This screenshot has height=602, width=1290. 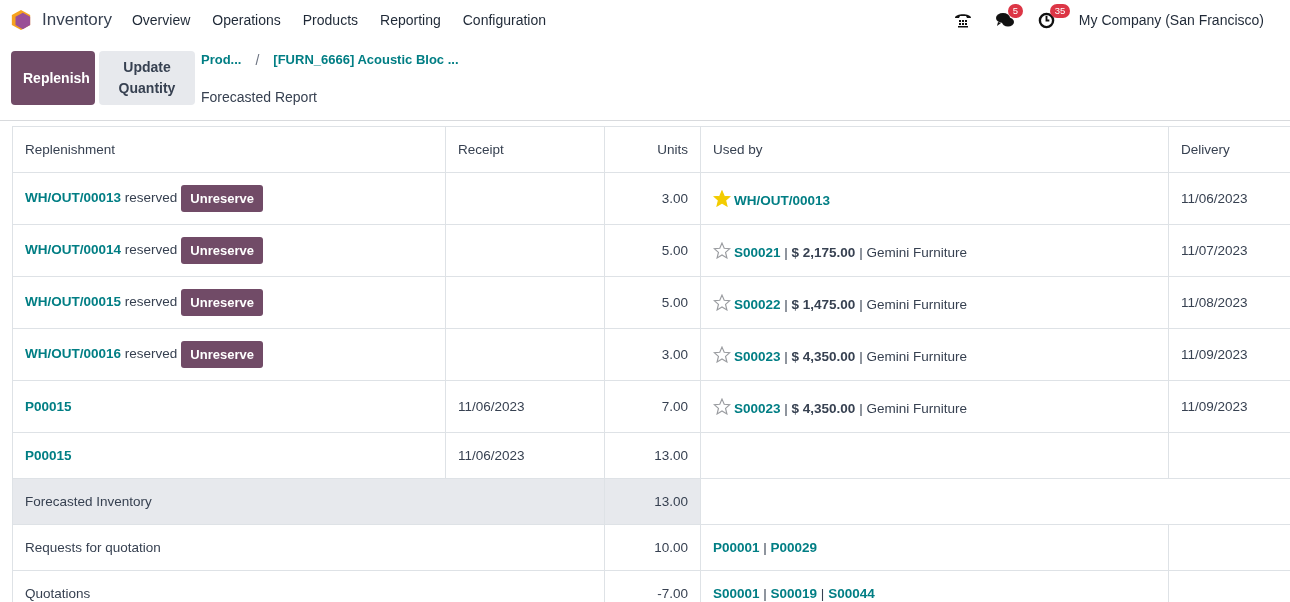 What do you see at coordinates (525, 149) in the screenshot?
I see `column-header: Receipt` at bounding box center [525, 149].